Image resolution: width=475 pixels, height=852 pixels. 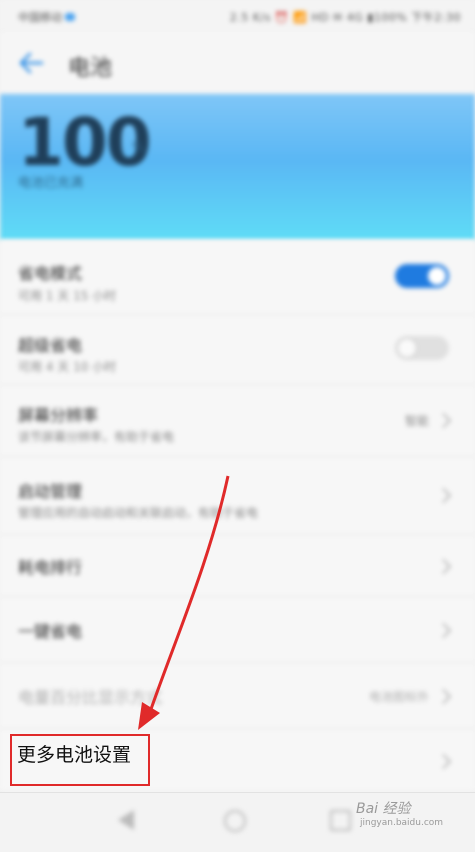 I want to click on back-arrow-icon, so click(x=31, y=63).